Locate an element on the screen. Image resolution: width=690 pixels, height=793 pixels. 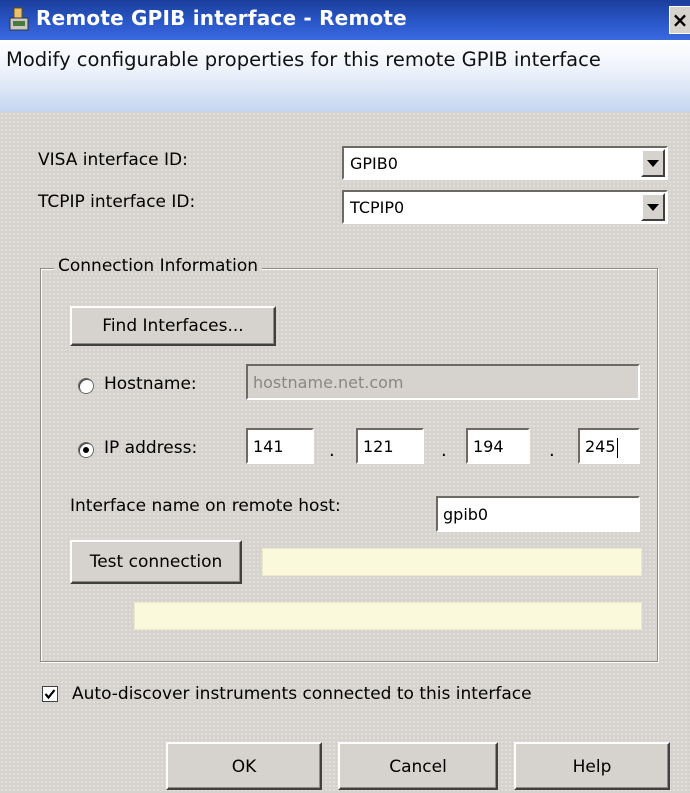
ip-octet-4-text: 245 is located at coordinates (600, 446).